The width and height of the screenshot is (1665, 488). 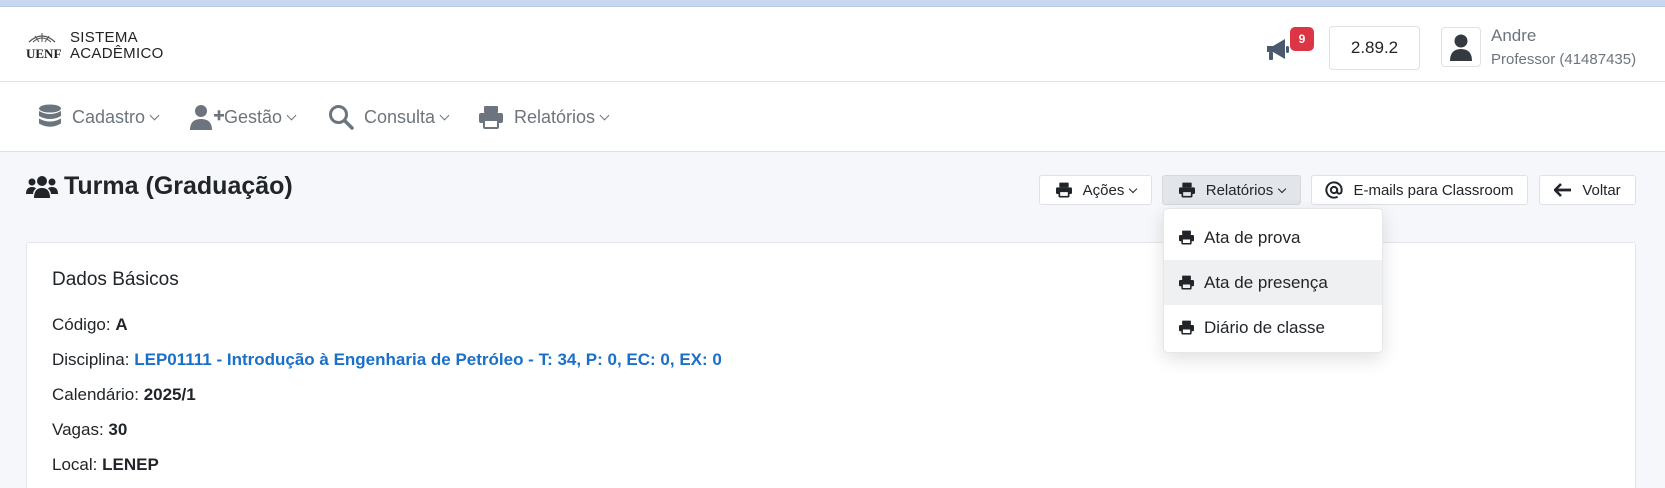 What do you see at coordinates (832, 3) in the screenshot?
I see `top-accent-bar` at bounding box center [832, 3].